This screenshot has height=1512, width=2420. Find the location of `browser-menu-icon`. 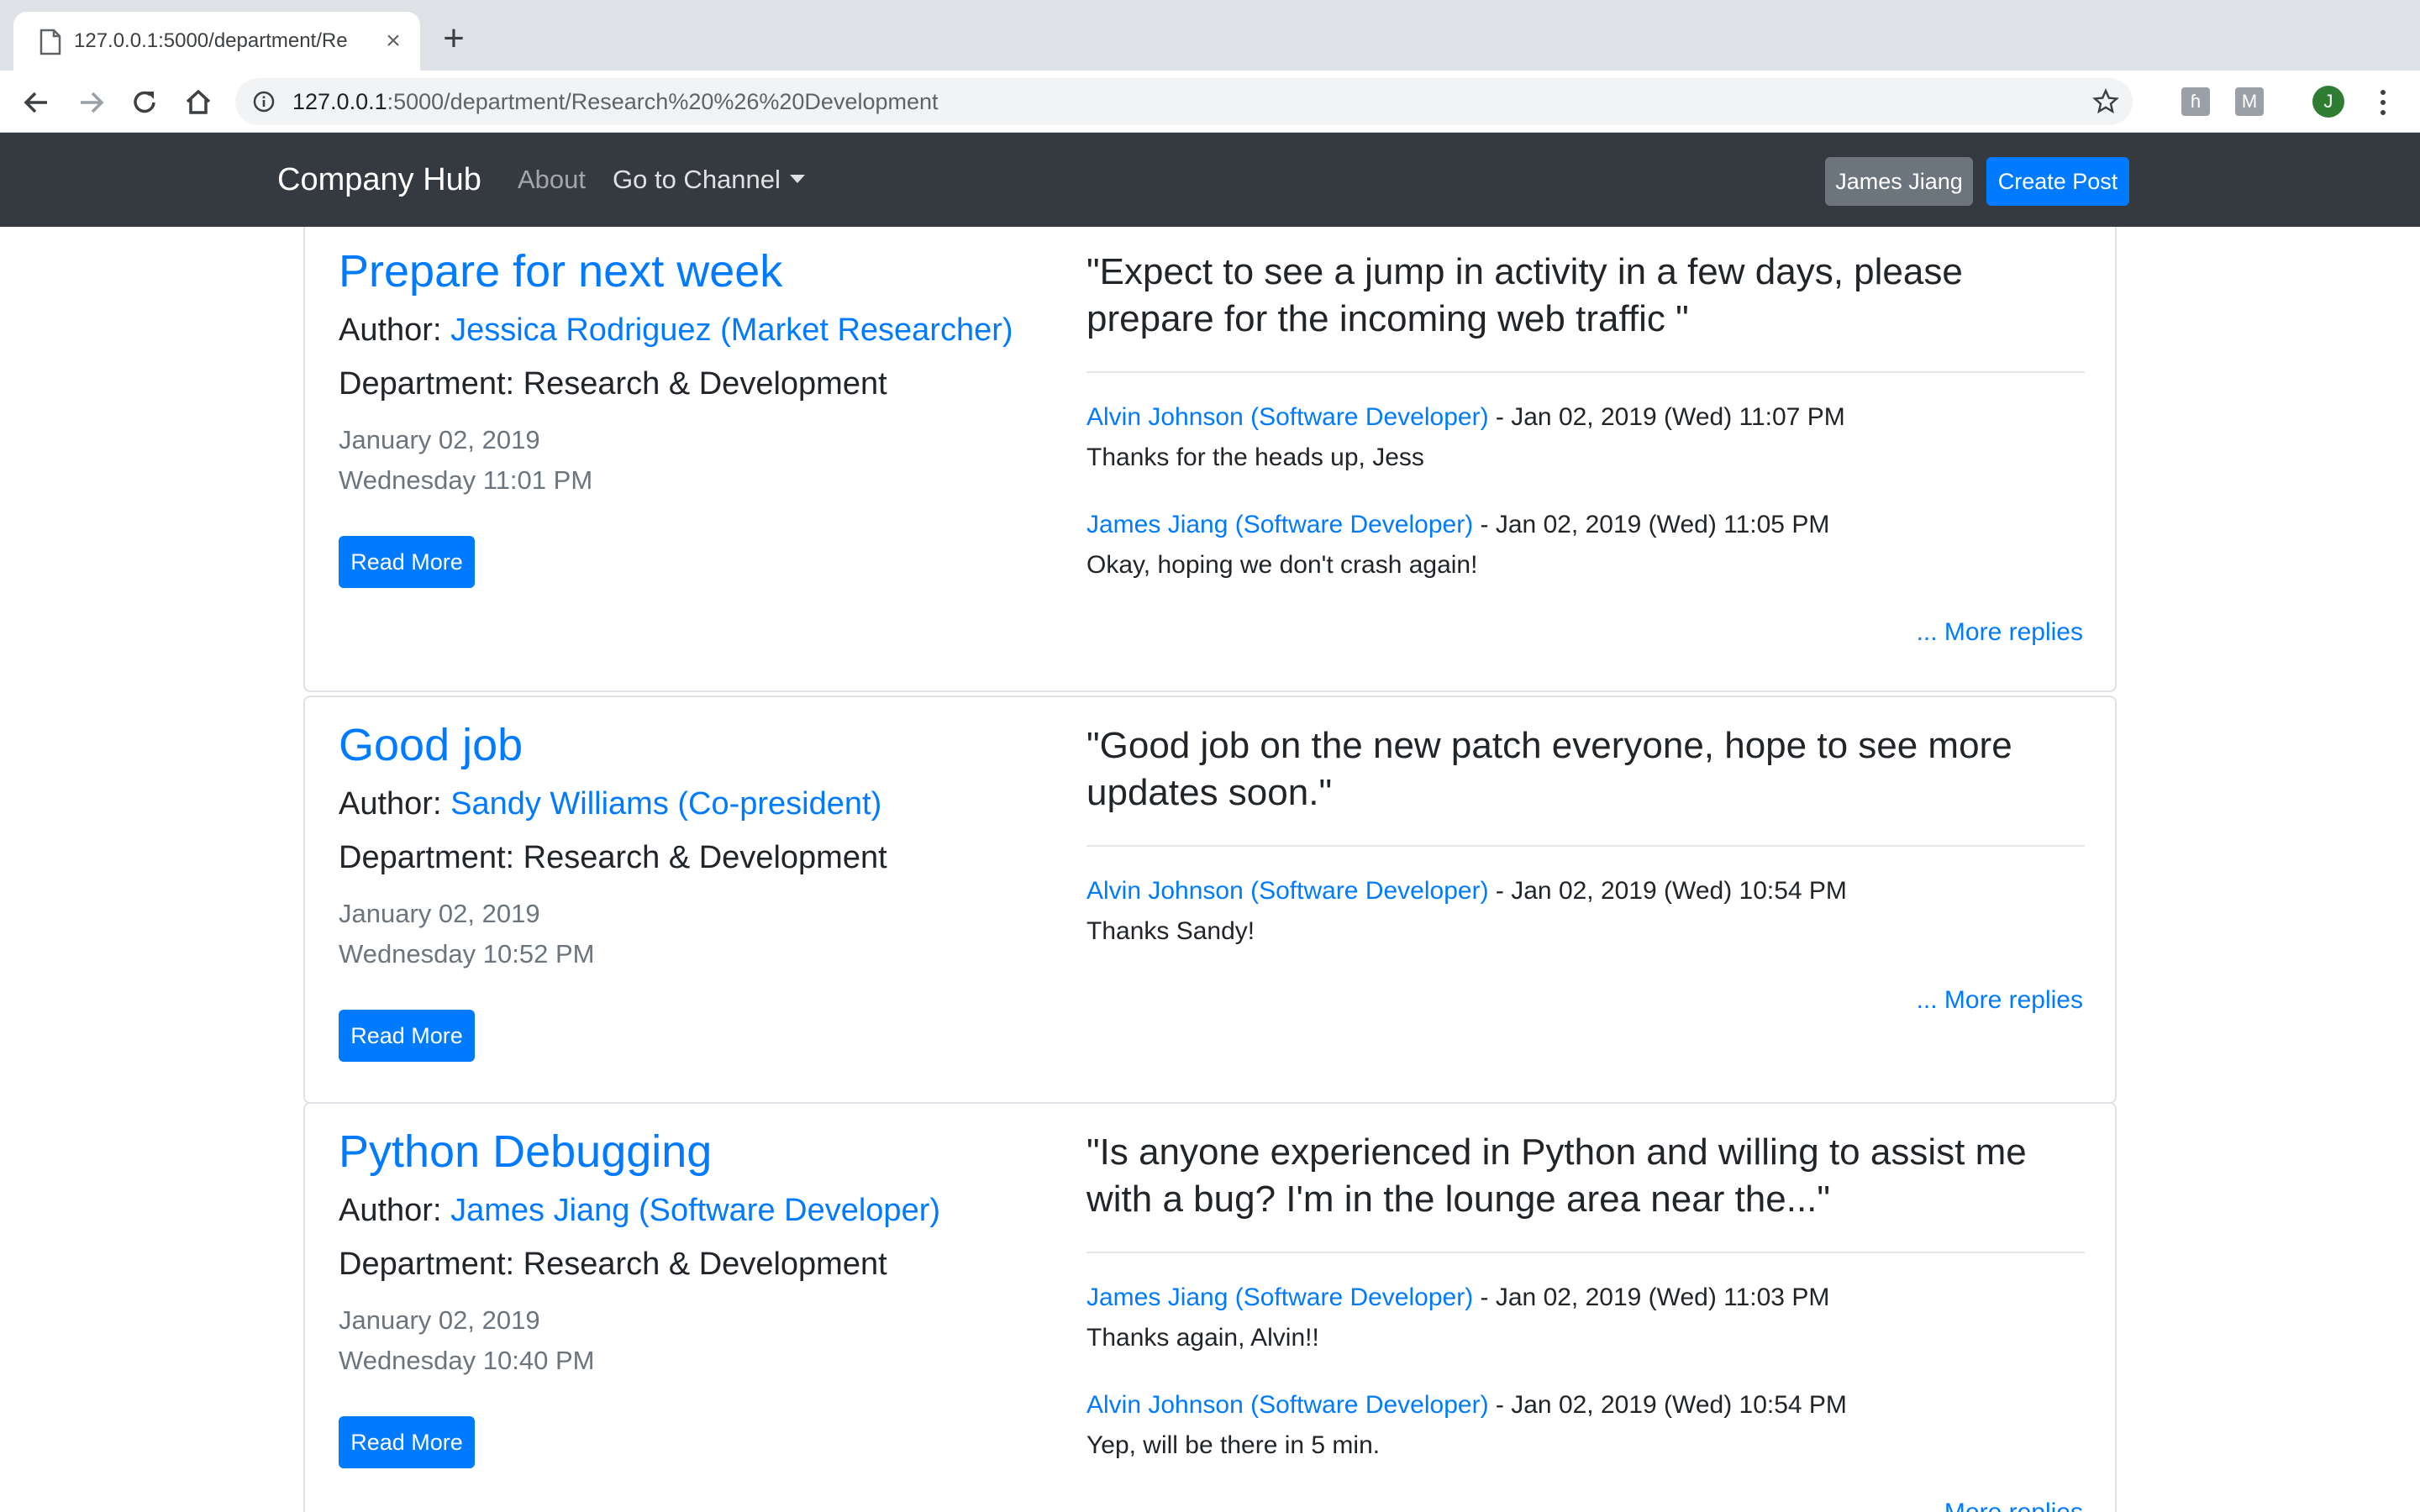

browser-menu-icon is located at coordinates (2383, 102).